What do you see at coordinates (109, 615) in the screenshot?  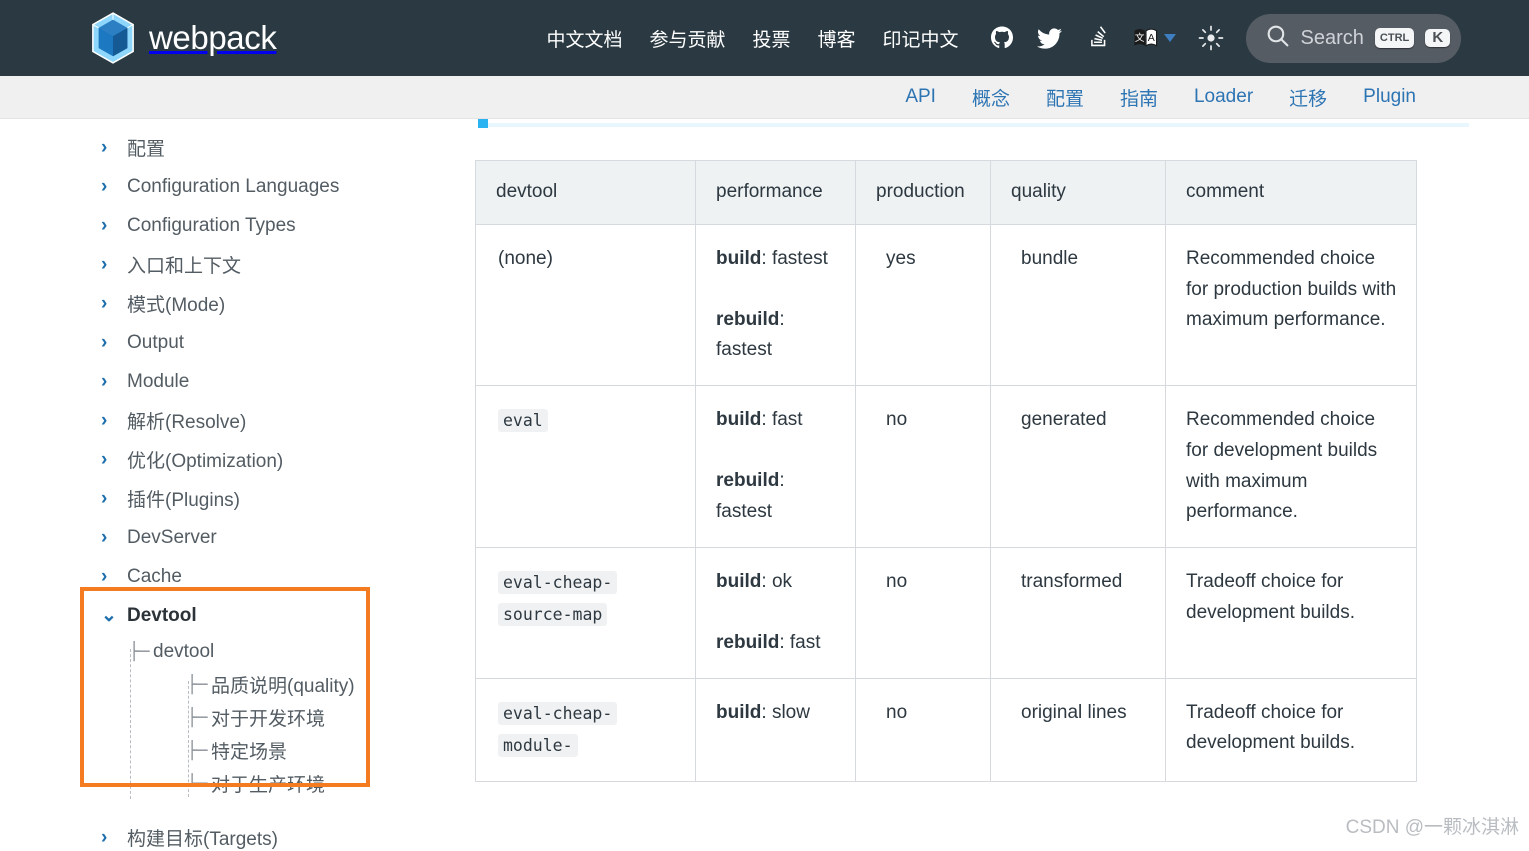 I see `chevron-down-icon: ⌄` at bounding box center [109, 615].